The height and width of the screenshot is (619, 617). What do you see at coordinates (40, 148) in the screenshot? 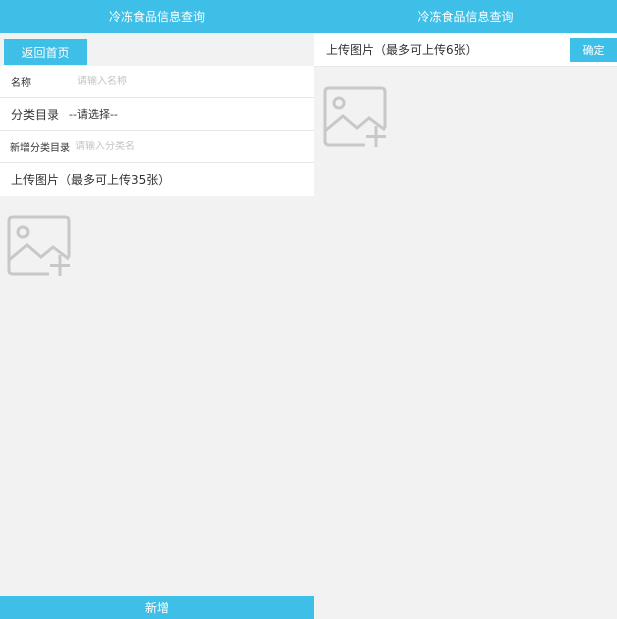
I see `new-category-label: 新增分类目录` at bounding box center [40, 148].